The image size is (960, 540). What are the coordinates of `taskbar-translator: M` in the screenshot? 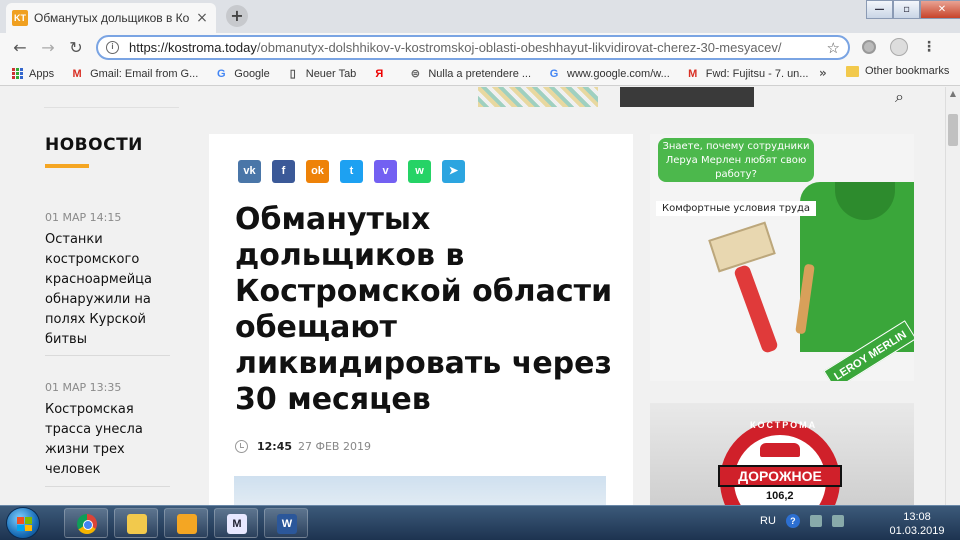 It's located at (236, 523).